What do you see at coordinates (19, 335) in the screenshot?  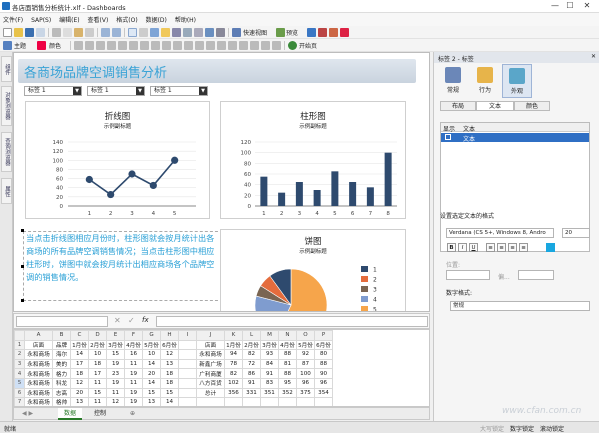 I see `column-header` at bounding box center [19, 335].